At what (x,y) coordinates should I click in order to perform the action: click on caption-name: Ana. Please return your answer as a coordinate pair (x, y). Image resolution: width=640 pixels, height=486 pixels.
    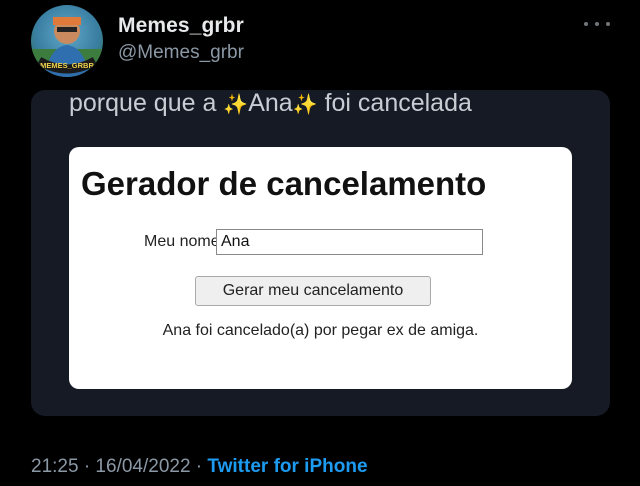
    Looking at the image, I should click on (270, 103).